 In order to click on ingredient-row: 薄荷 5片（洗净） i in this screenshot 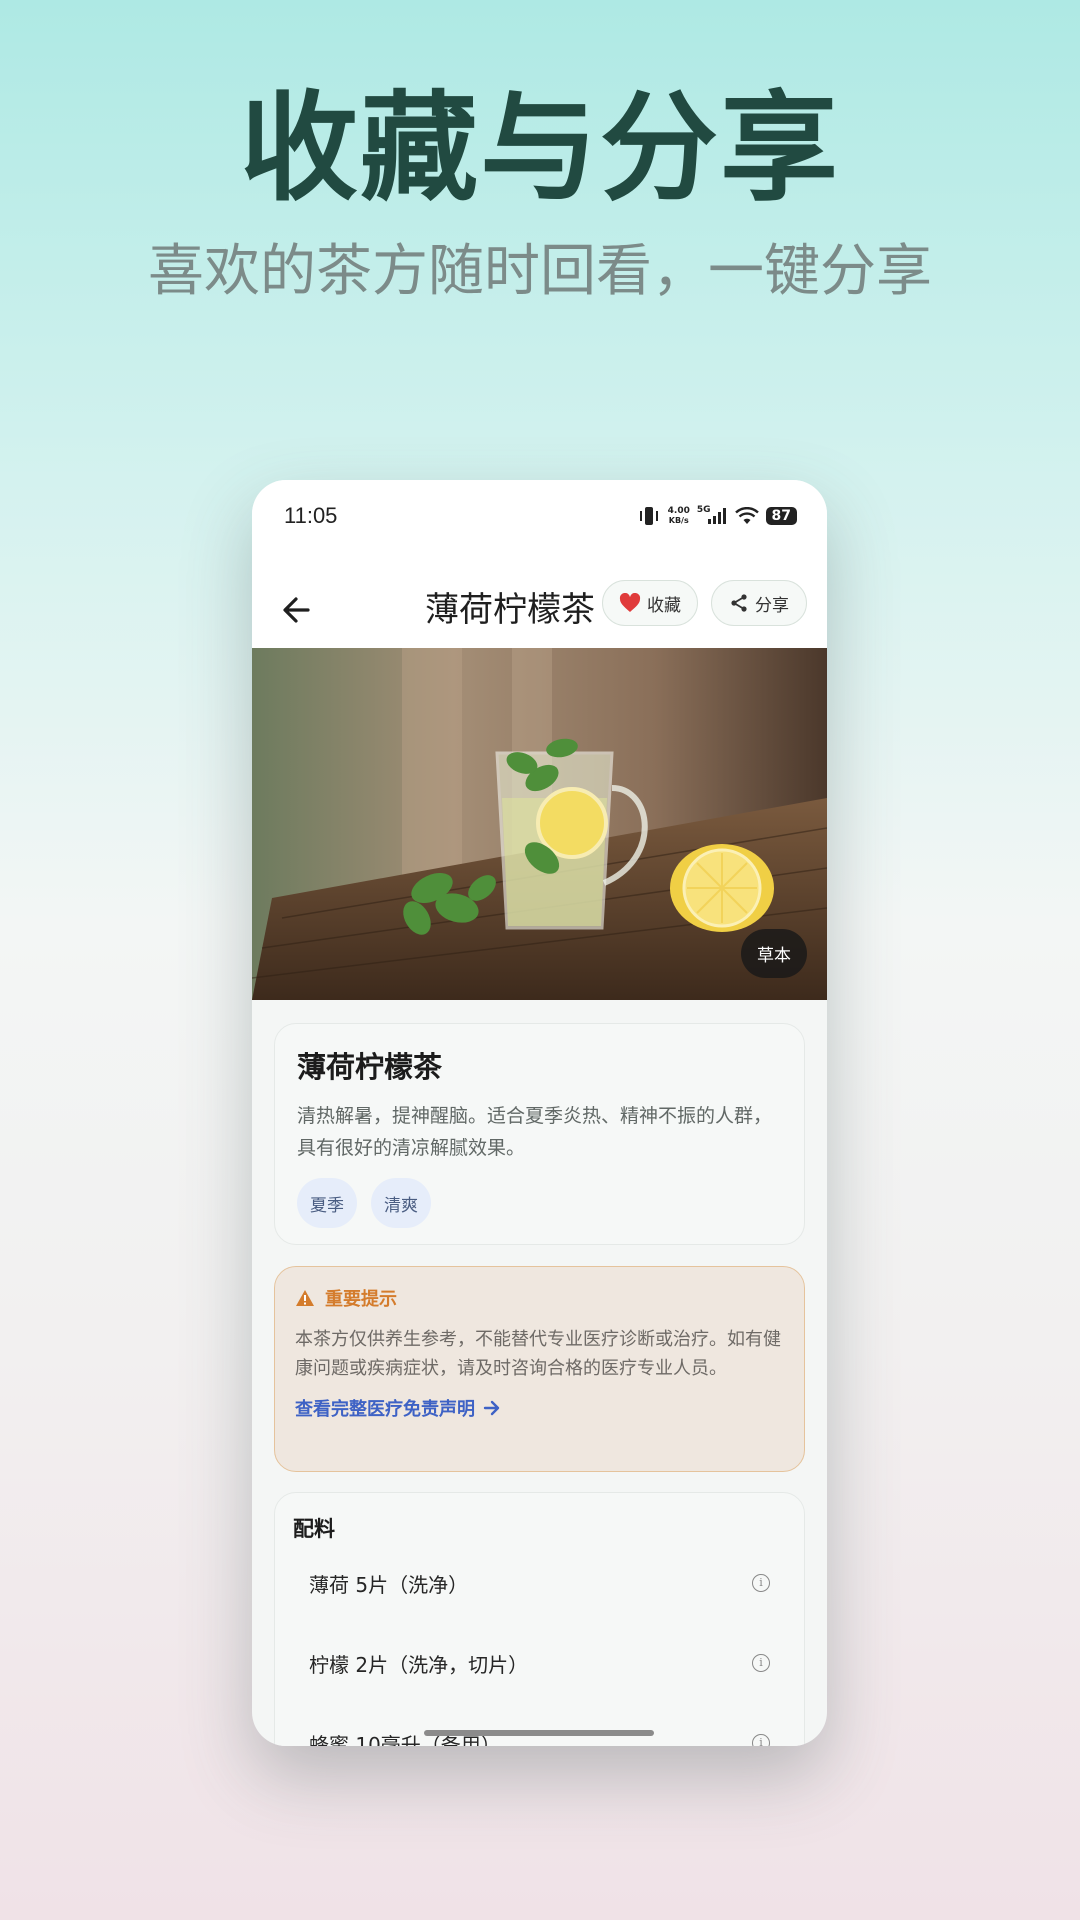, I will do `click(539, 1583)`.